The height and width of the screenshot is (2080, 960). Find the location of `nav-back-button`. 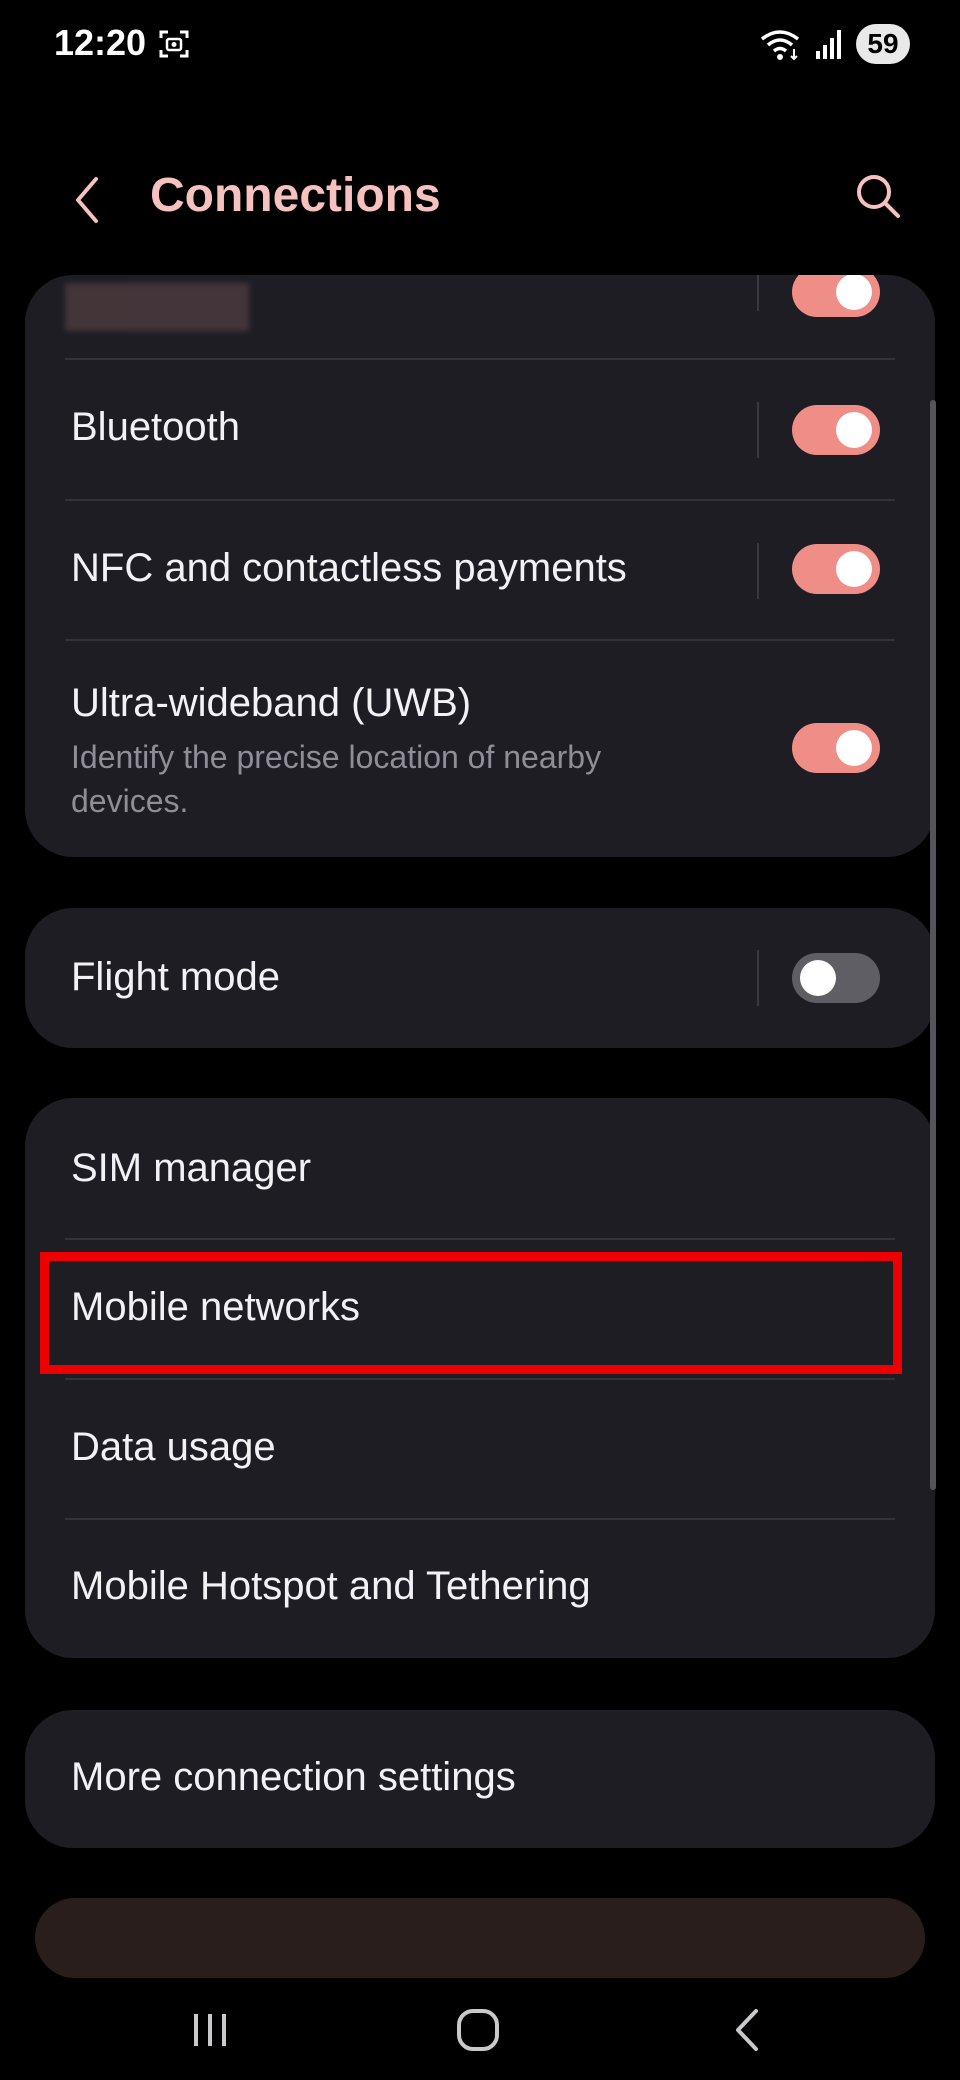

nav-back-button is located at coordinates (747, 2030).